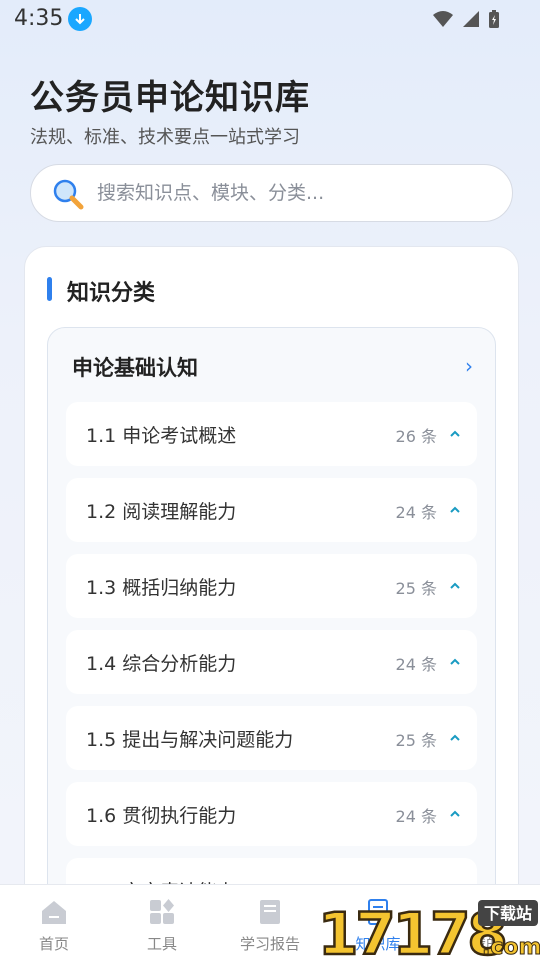 Image resolution: width=540 pixels, height=960 pixels. Describe the element at coordinates (271, 662) in the screenshot. I see `topic-item: 1.4 综合分析能力 24 条` at that location.